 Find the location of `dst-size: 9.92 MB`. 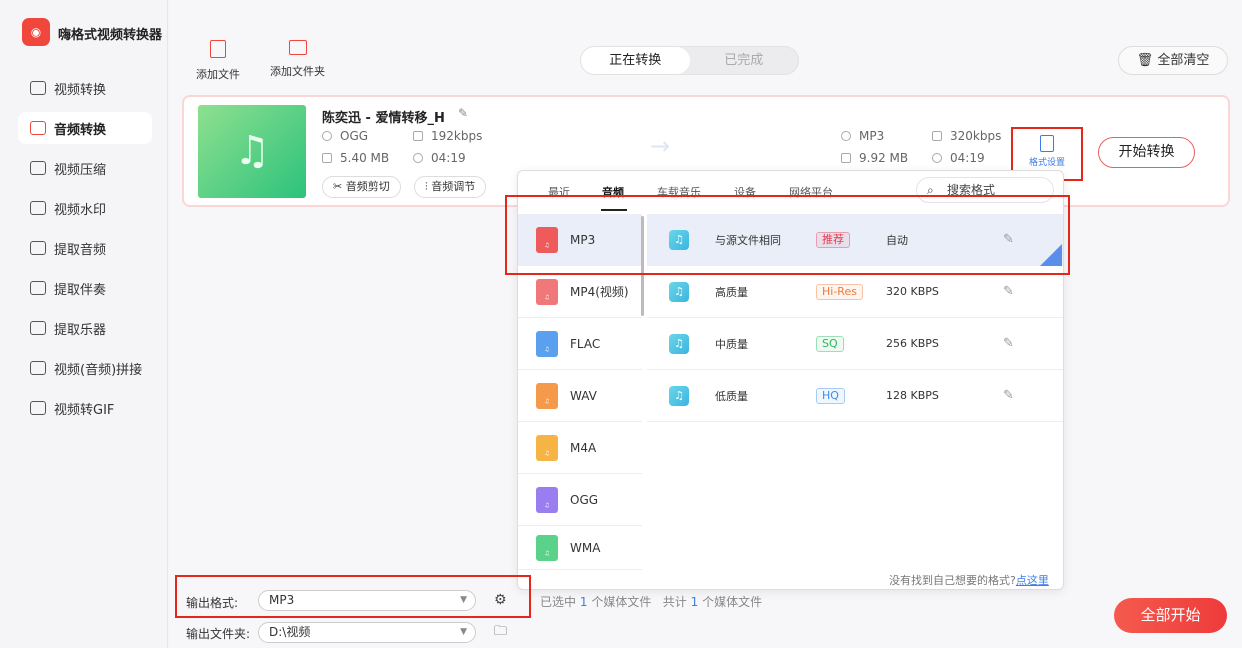

dst-size: 9.92 MB is located at coordinates (884, 158).